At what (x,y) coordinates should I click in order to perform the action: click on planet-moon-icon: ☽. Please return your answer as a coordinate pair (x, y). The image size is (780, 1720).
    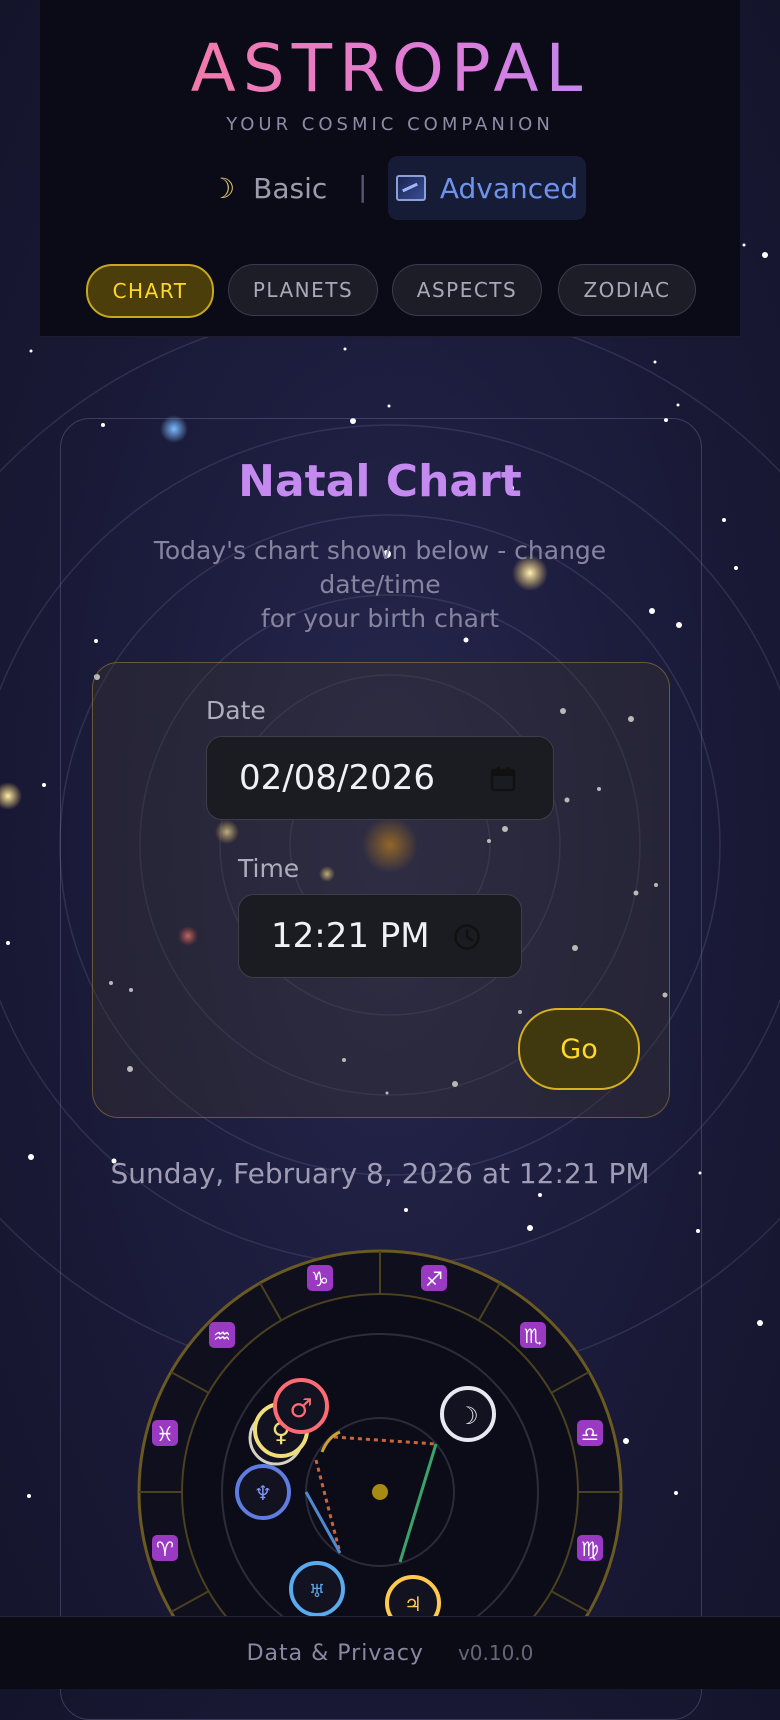
    Looking at the image, I should click on (468, 1414).